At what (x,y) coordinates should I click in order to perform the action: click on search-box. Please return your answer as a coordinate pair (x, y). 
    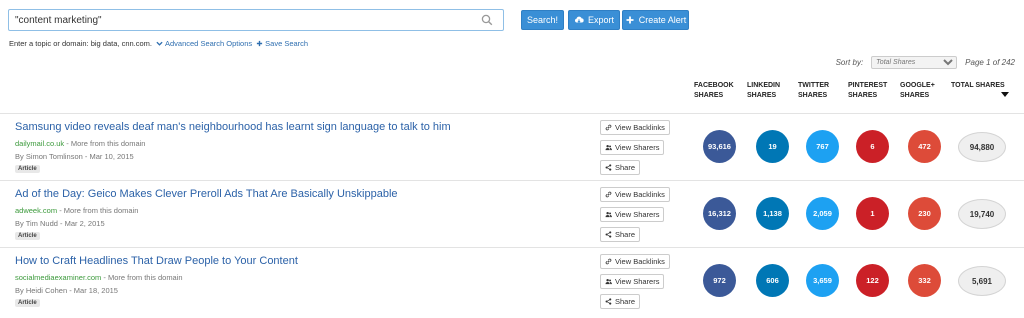
    Looking at the image, I should click on (256, 20).